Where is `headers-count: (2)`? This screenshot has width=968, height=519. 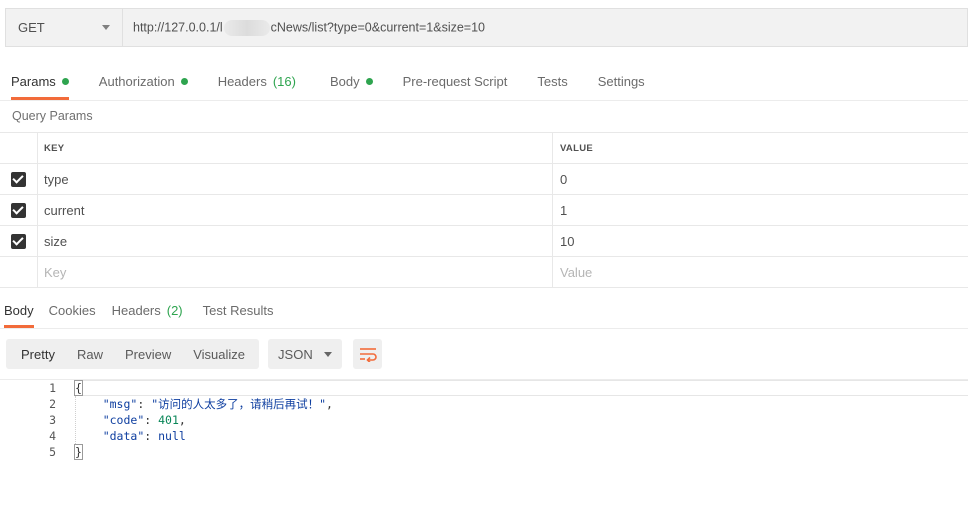
headers-count: (2) is located at coordinates (174, 310).